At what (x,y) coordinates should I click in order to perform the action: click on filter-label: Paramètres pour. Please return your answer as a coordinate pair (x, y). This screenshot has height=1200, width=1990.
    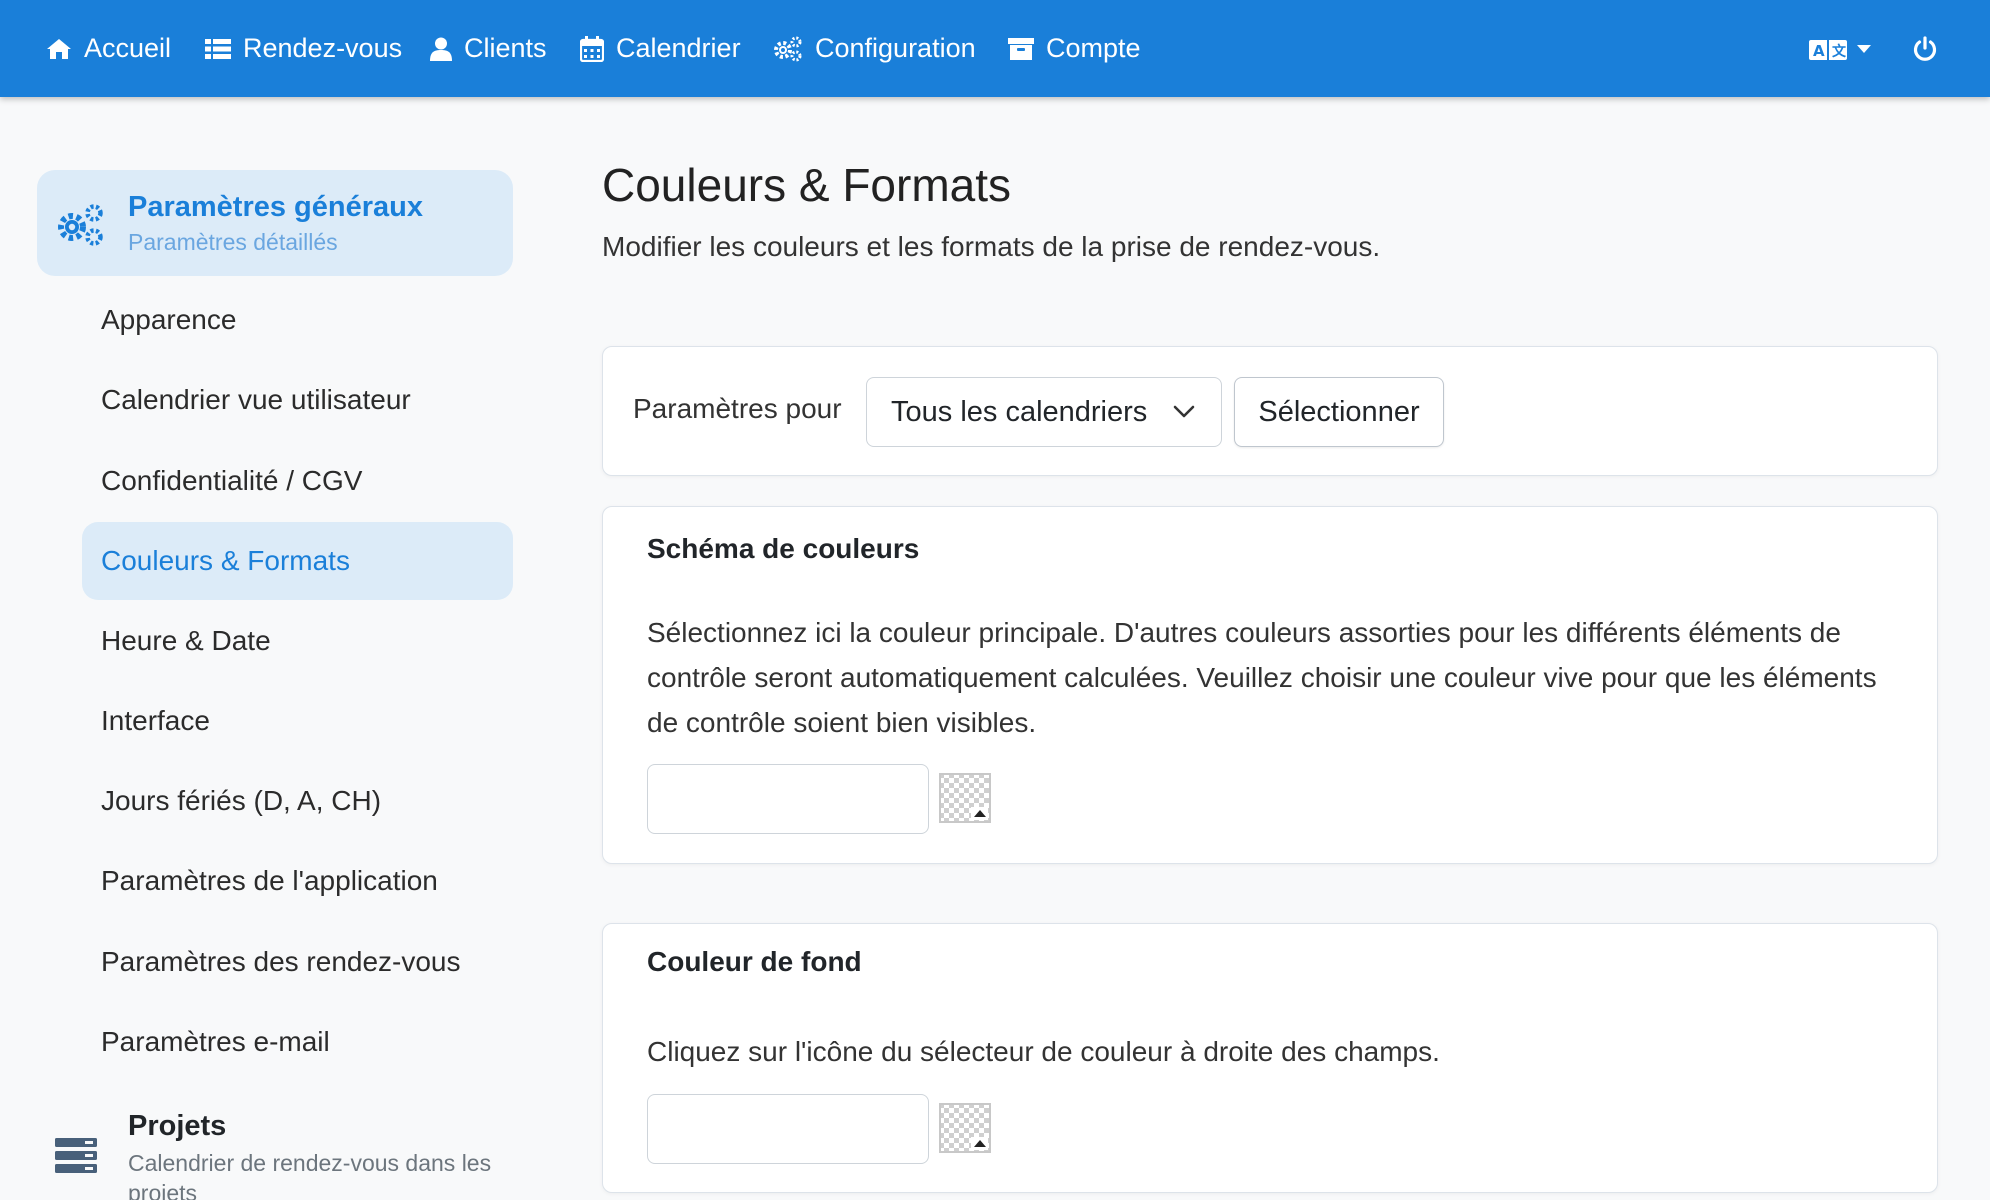
    Looking at the image, I should click on (737, 408).